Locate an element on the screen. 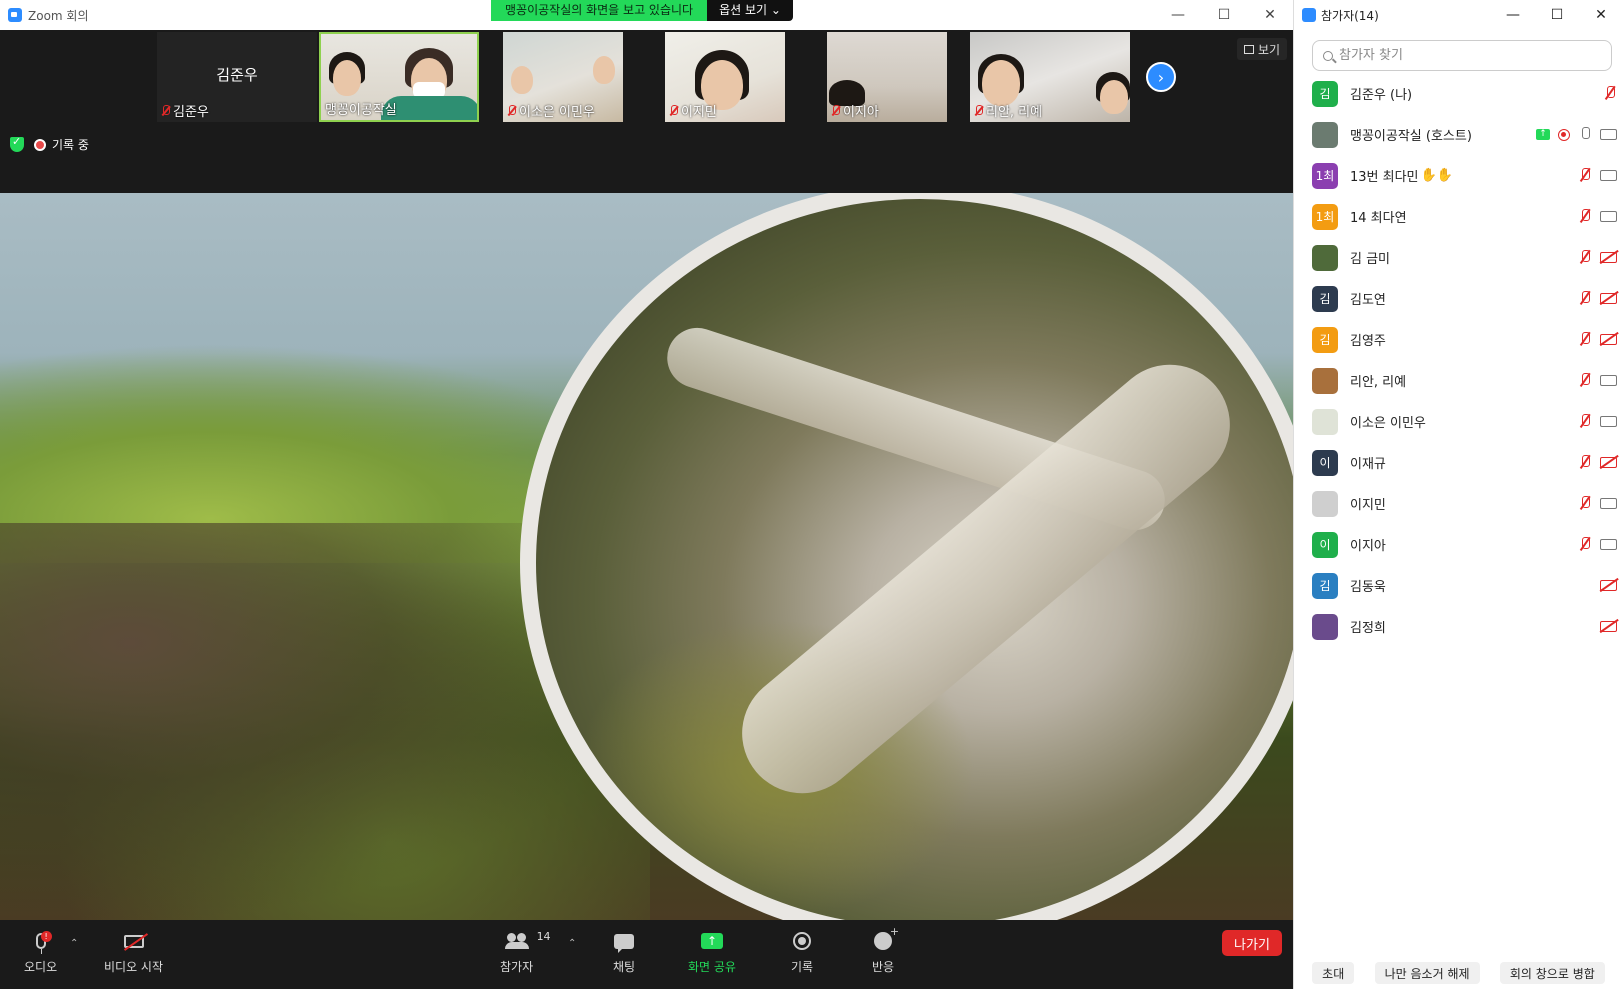  reaction-icon is located at coordinates (886, 937).